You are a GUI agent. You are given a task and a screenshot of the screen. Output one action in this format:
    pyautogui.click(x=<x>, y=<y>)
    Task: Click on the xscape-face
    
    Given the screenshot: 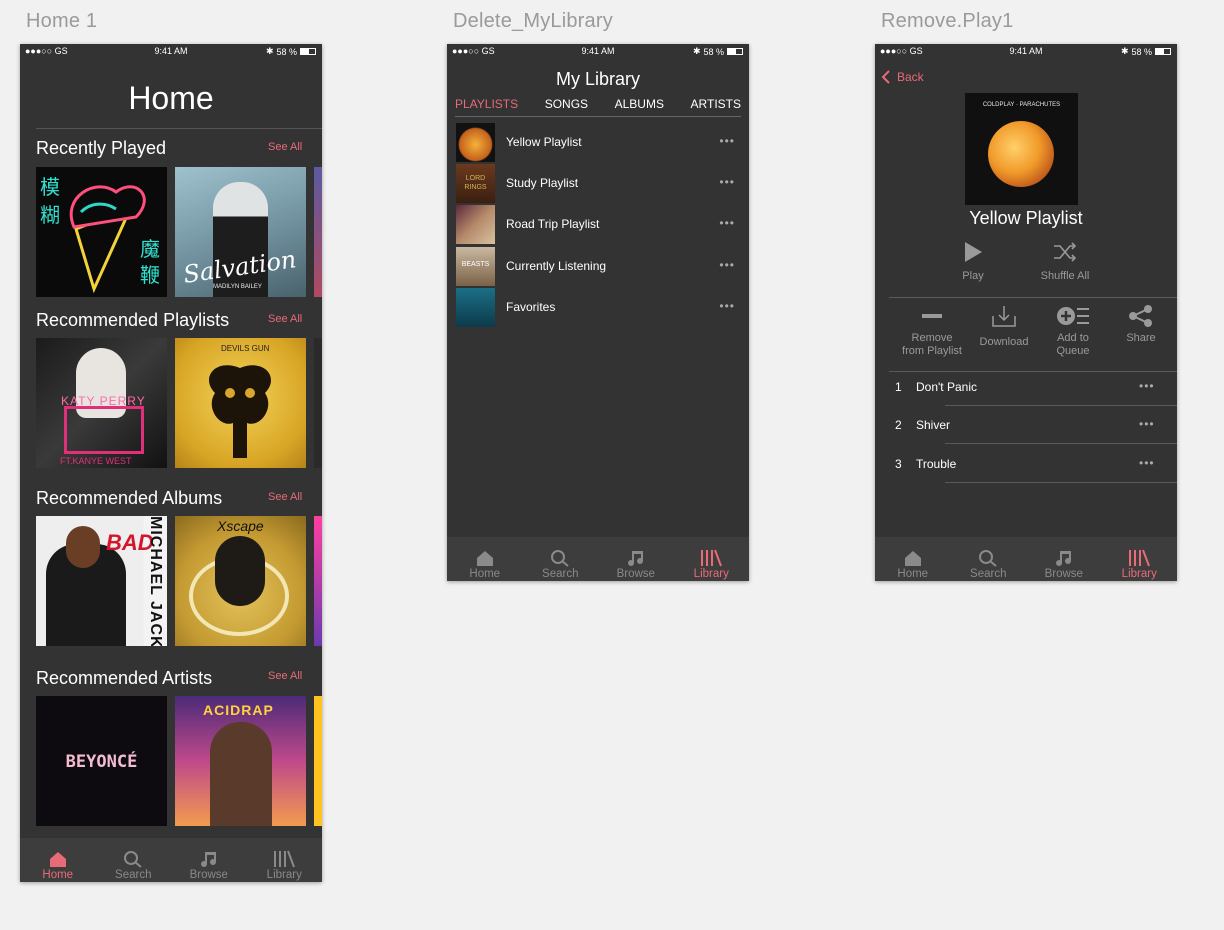 What is the action you would take?
    pyautogui.click(x=240, y=571)
    